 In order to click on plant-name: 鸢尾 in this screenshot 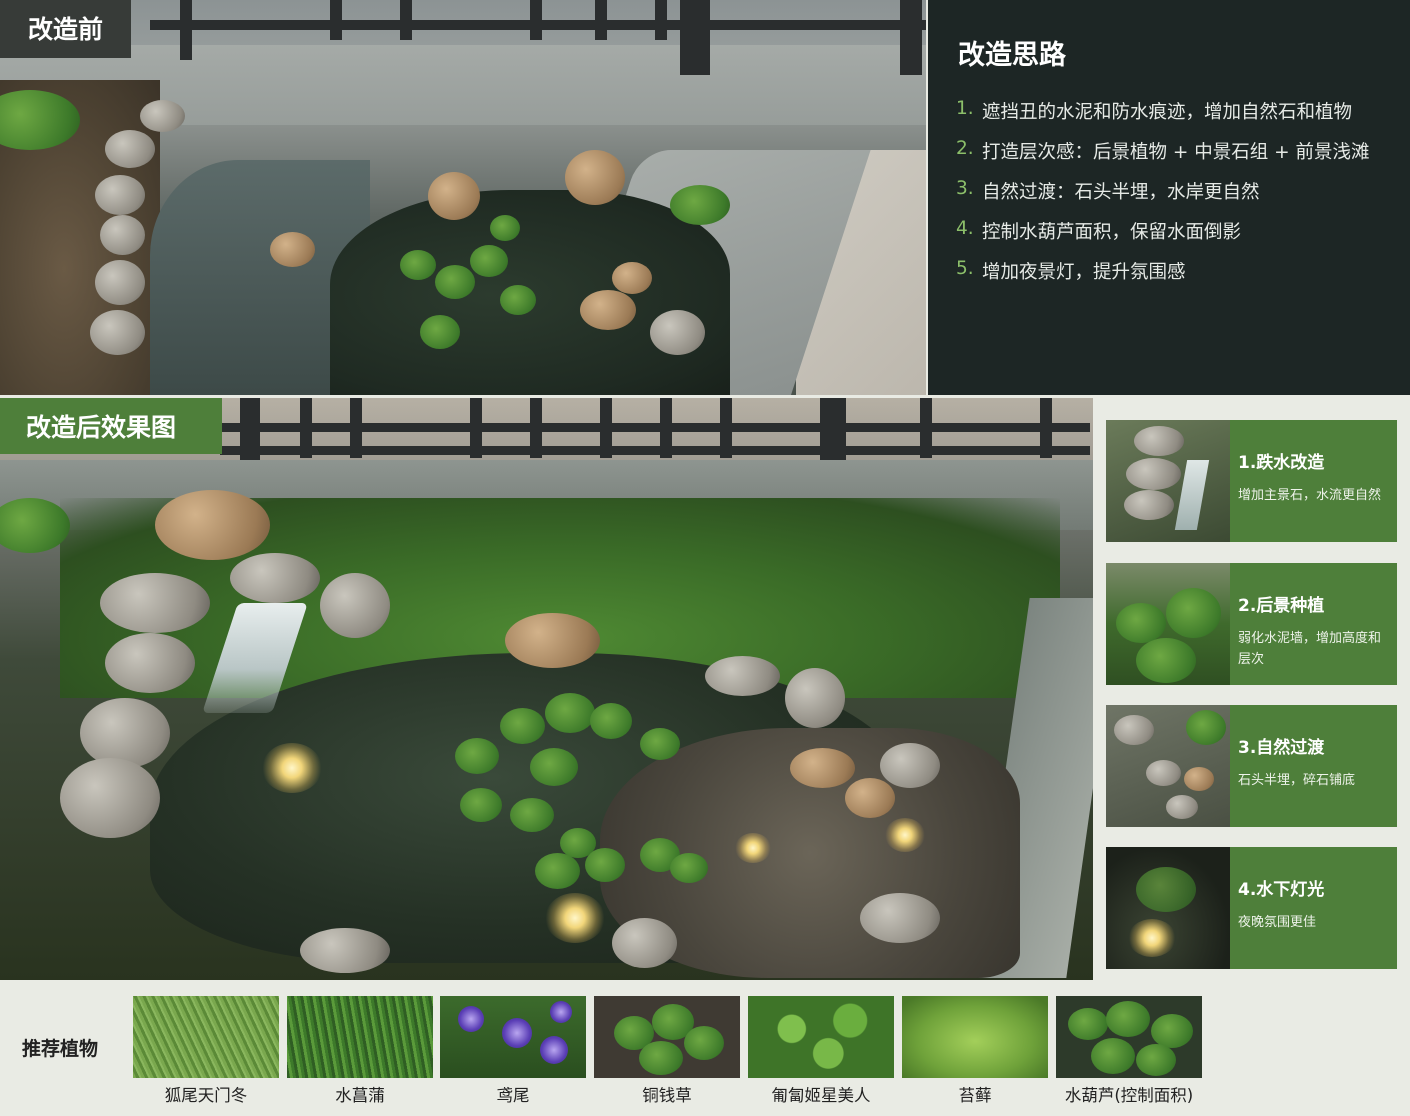, I will do `click(513, 1095)`.